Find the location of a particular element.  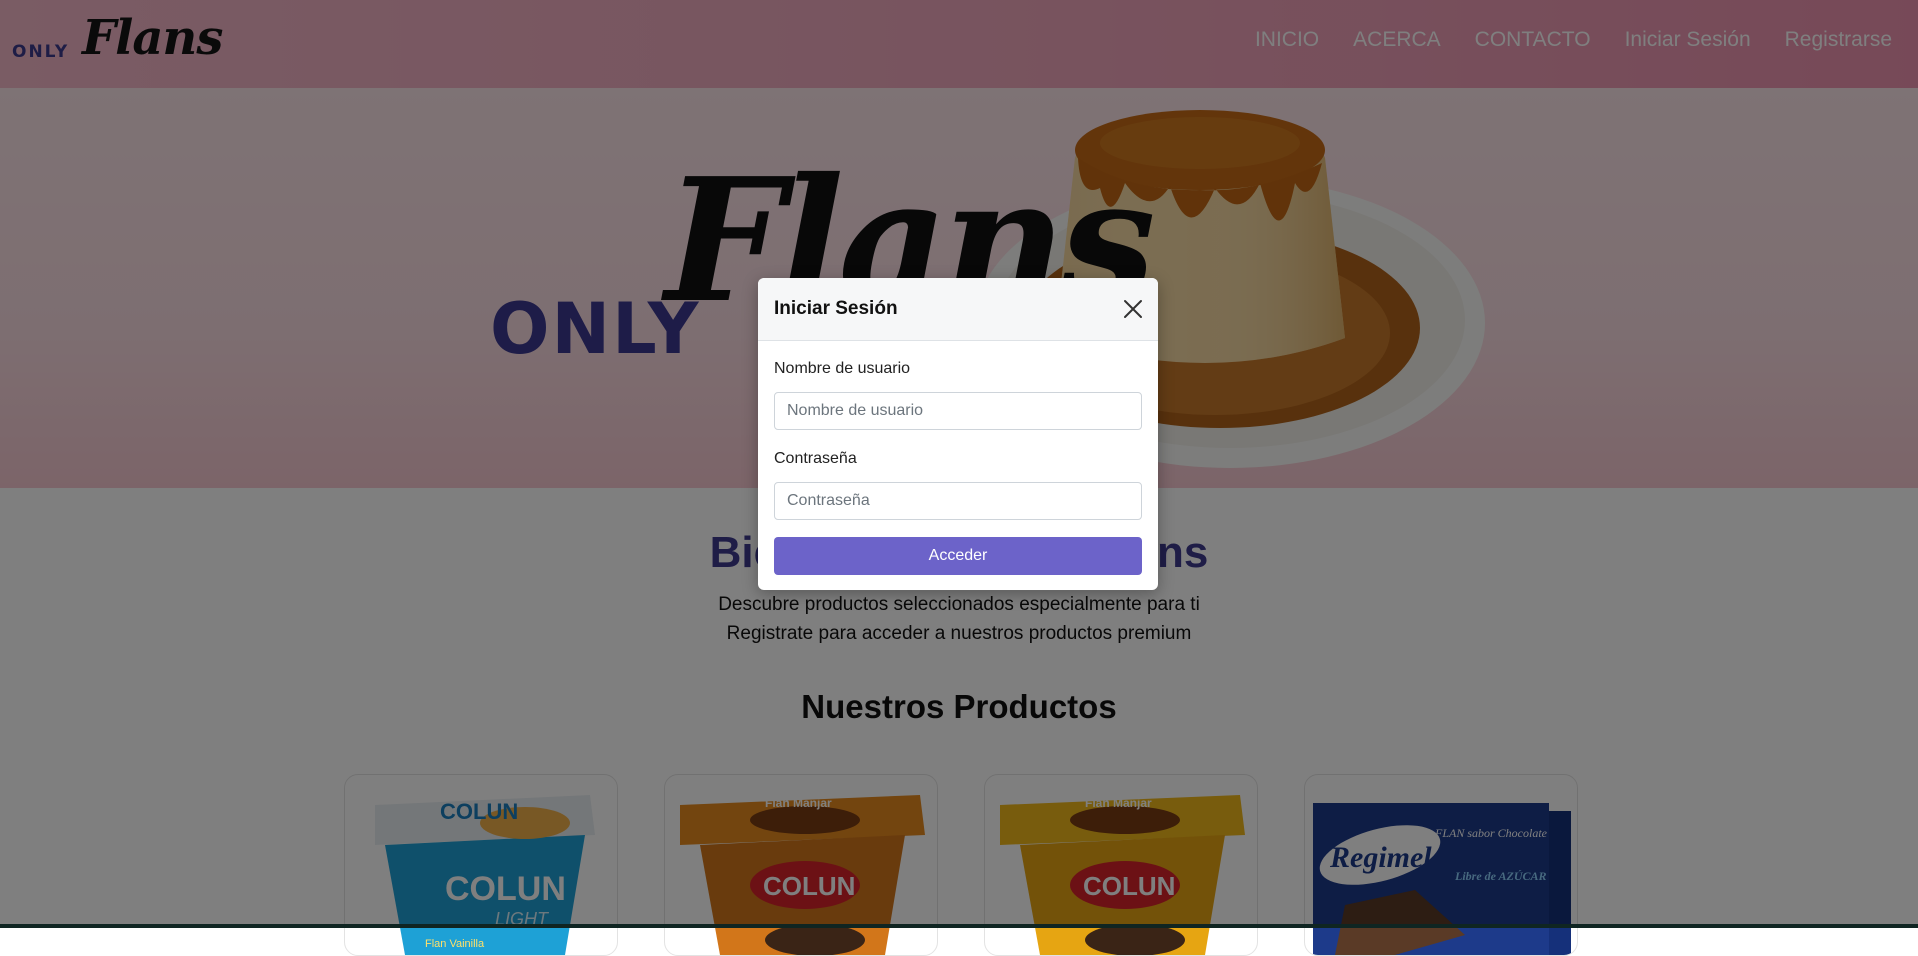

username-label: Nombre de usuario is located at coordinates (842, 368).